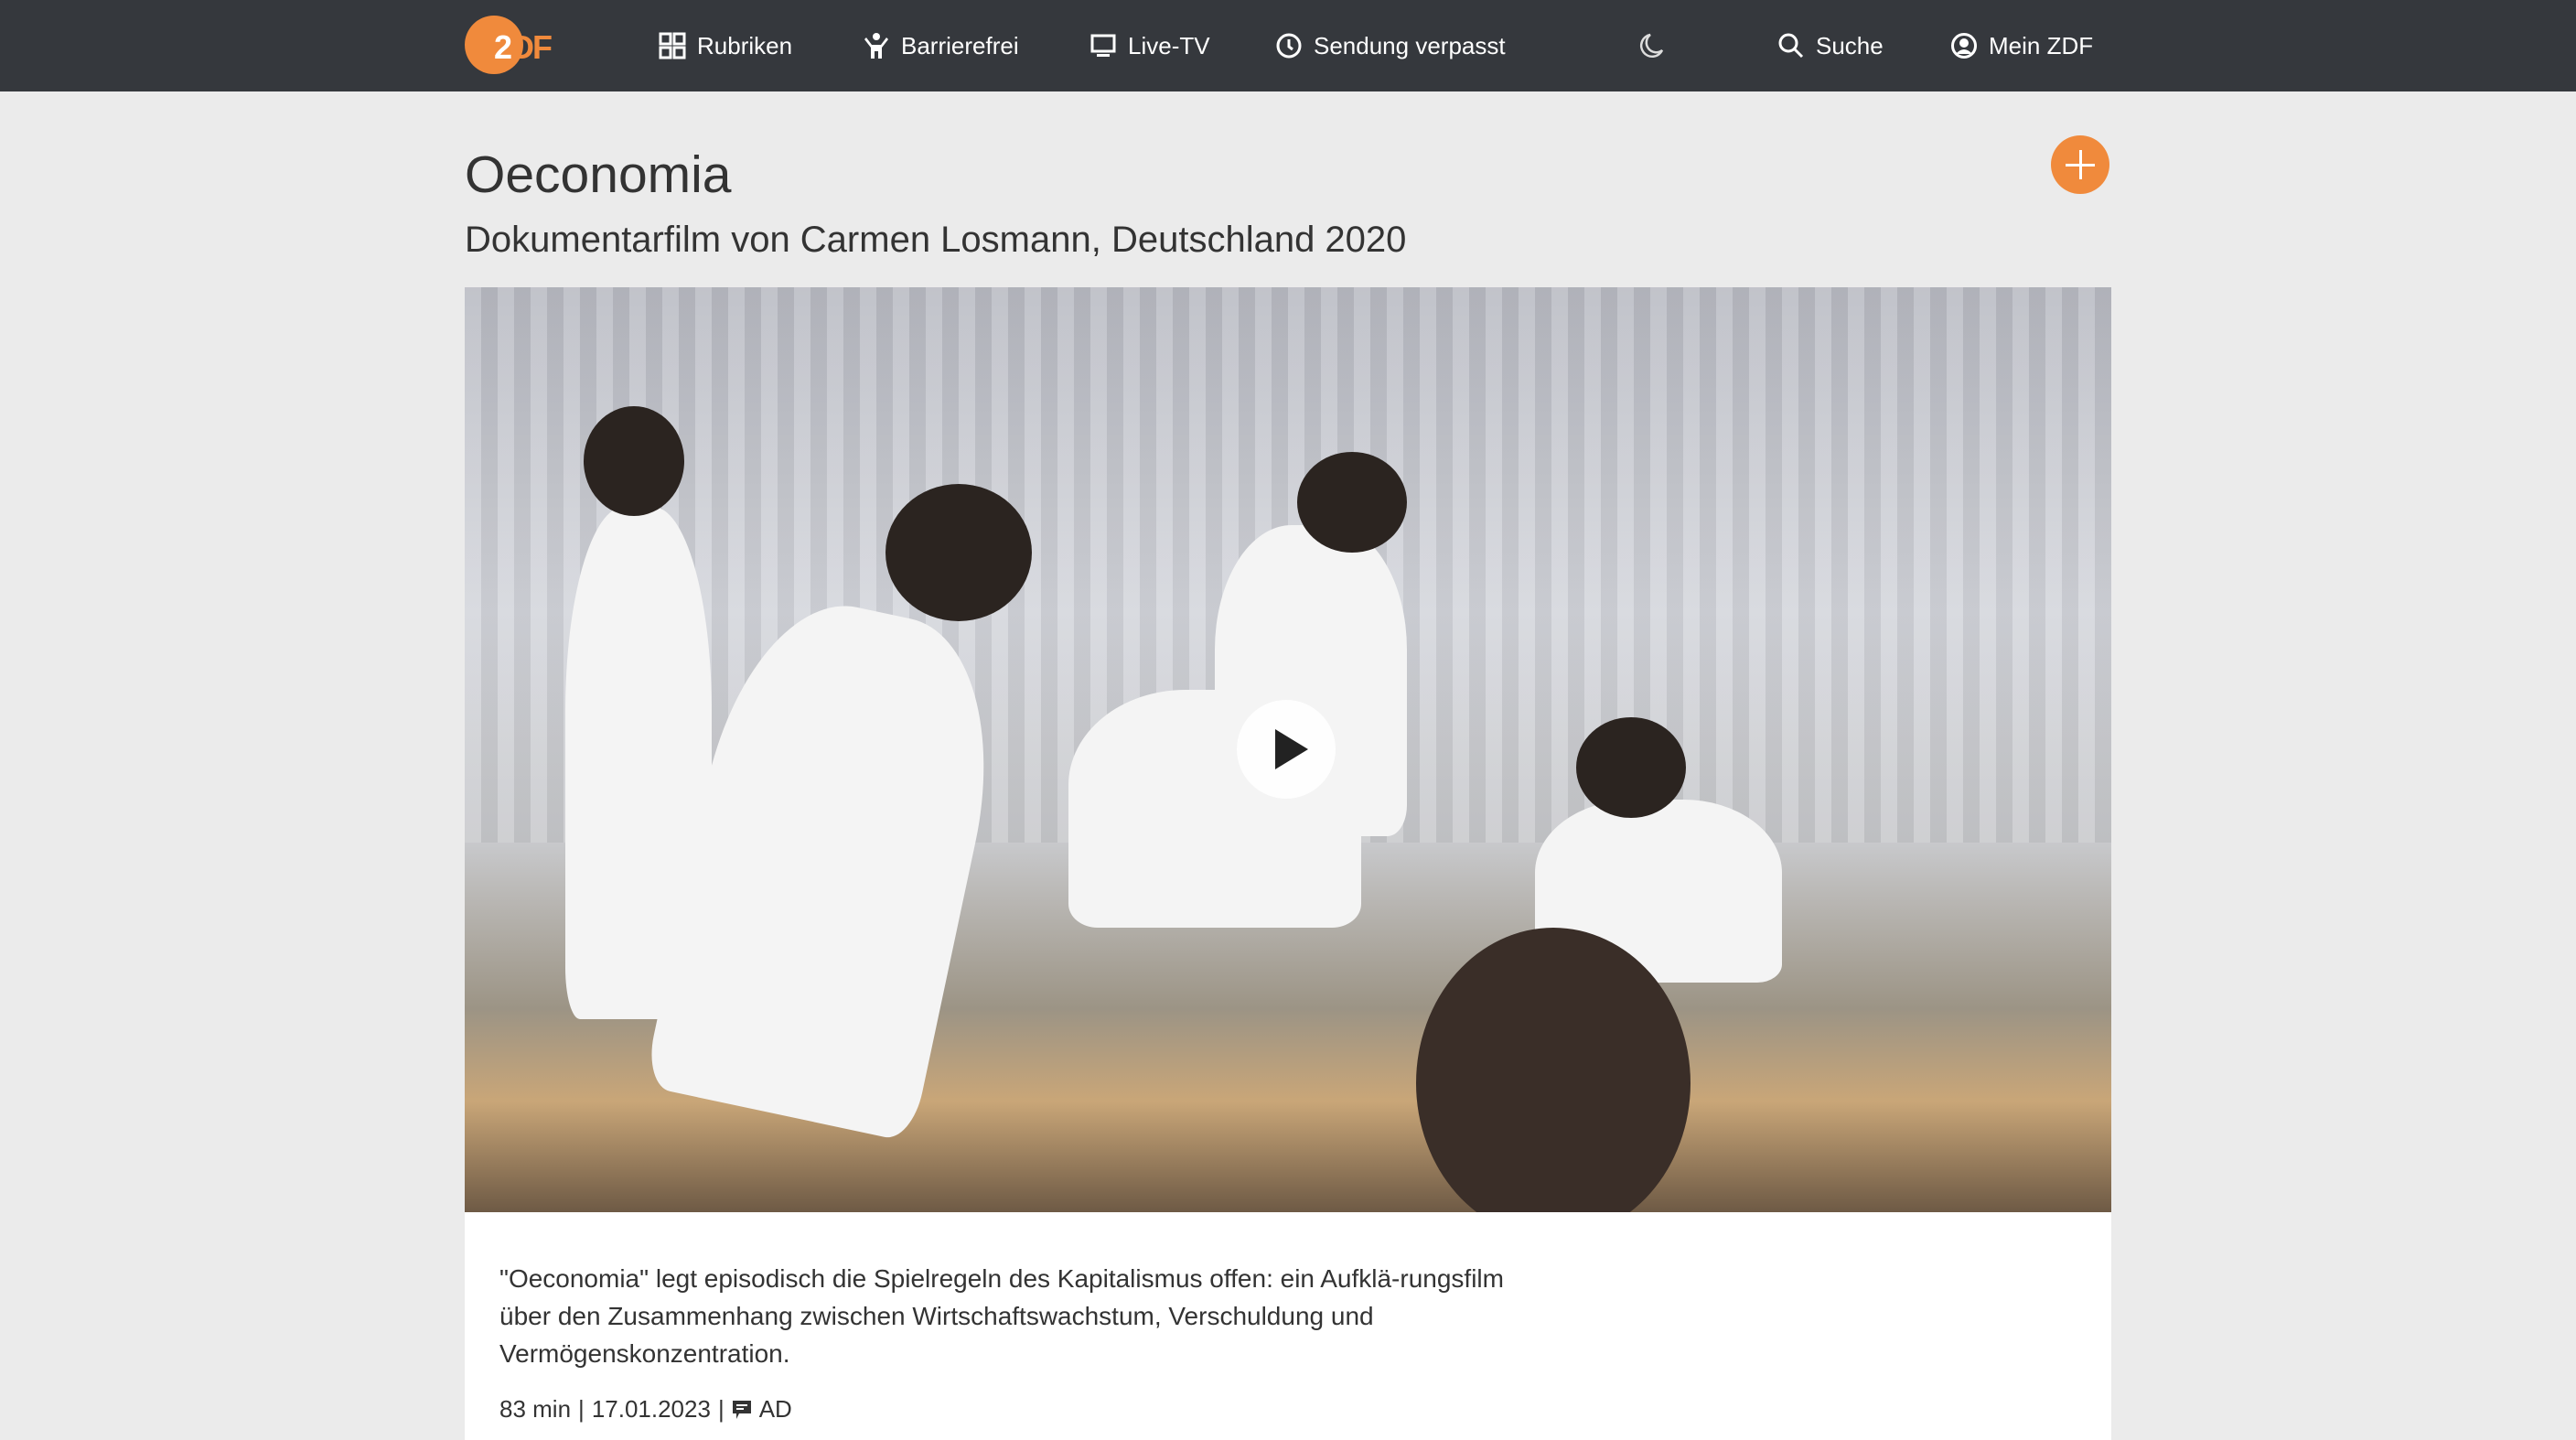 The image size is (2576, 1440). Describe the element at coordinates (745, 45) in the screenshot. I see `nav-label: Rubriken` at that location.